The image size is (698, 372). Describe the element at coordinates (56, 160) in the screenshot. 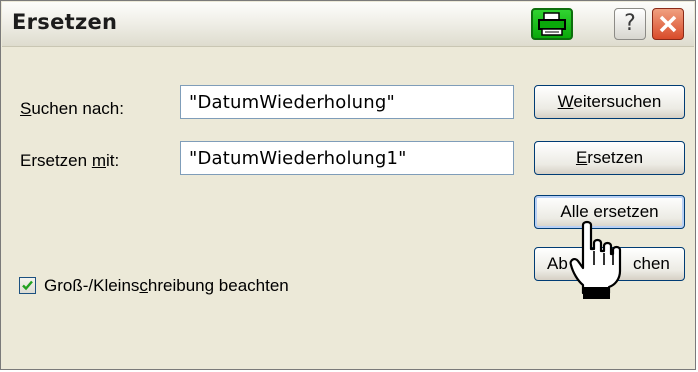

I see `replace-label-text: Ersetzen` at that location.